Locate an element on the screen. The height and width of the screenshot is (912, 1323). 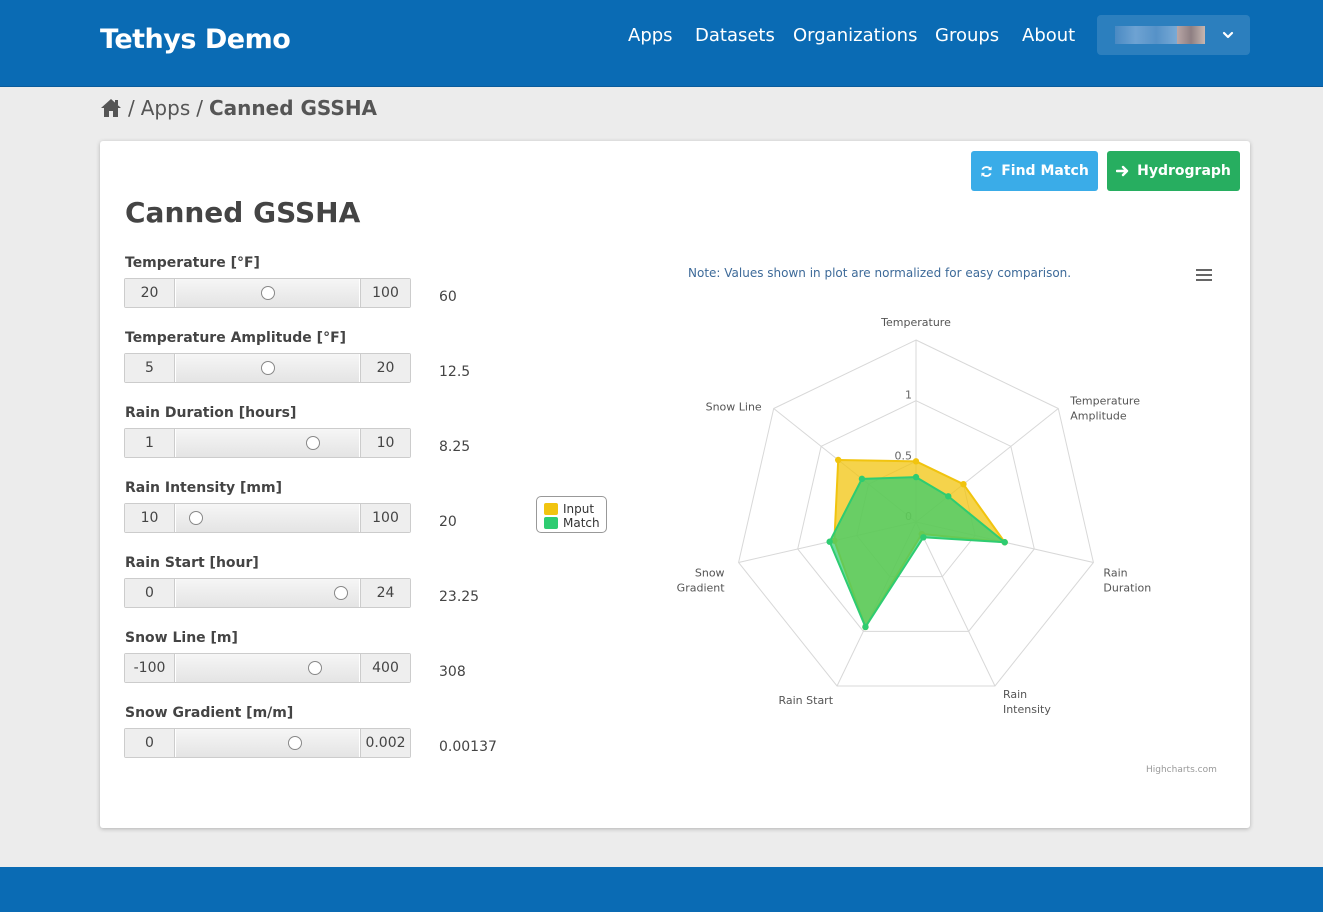
category-label: Snow Line is located at coordinates (734, 407).